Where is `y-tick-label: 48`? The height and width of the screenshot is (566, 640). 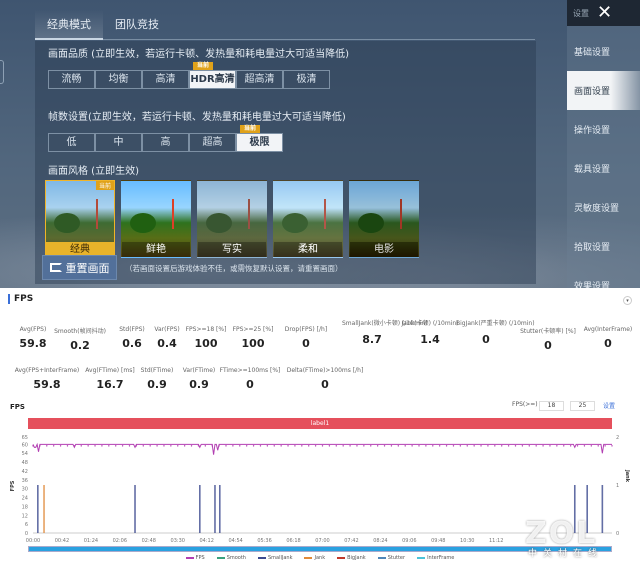 y-tick-label: 48 is located at coordinates (25, 463).